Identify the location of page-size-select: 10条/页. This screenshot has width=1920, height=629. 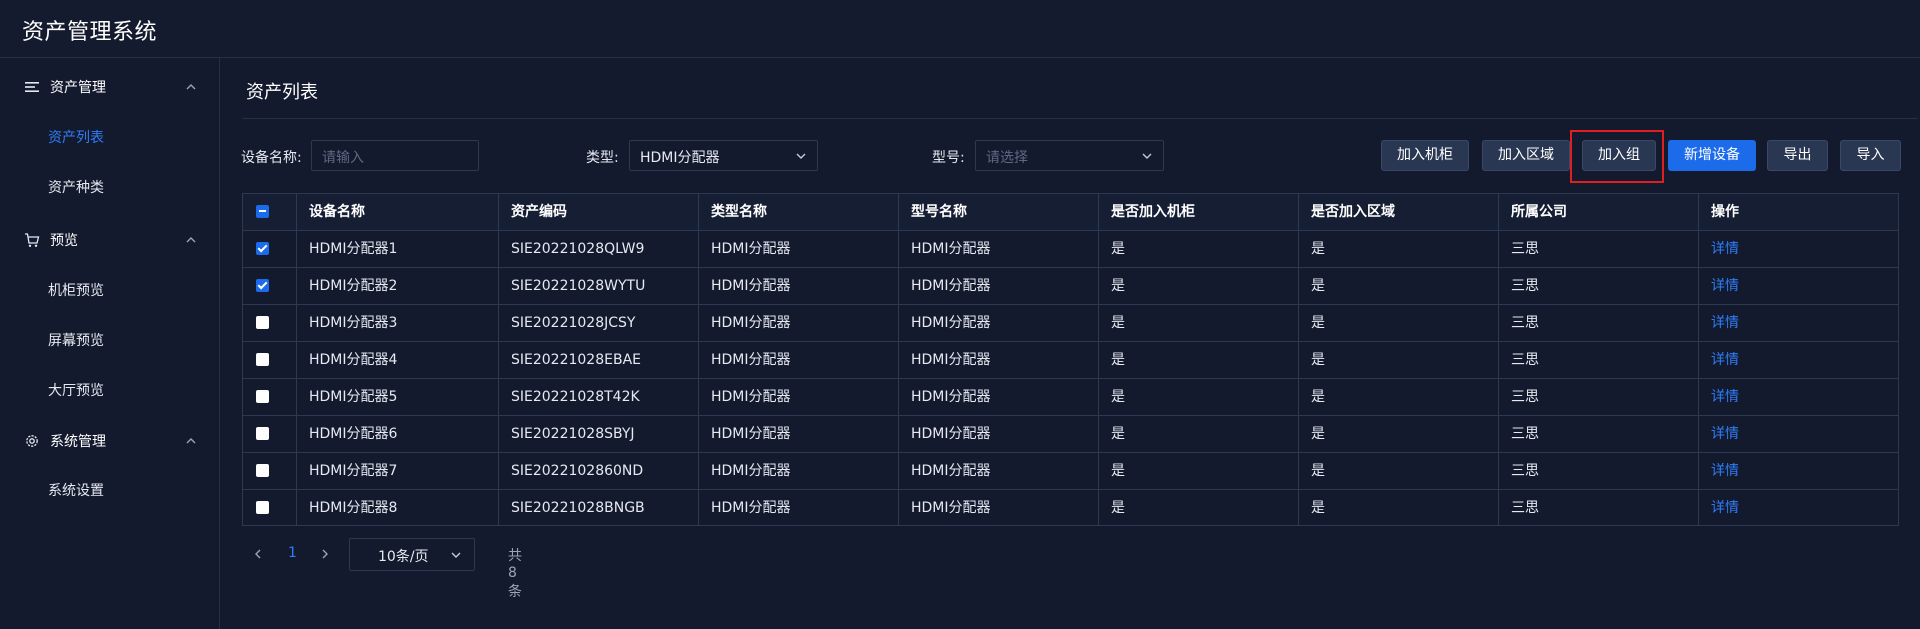
(412, 554).